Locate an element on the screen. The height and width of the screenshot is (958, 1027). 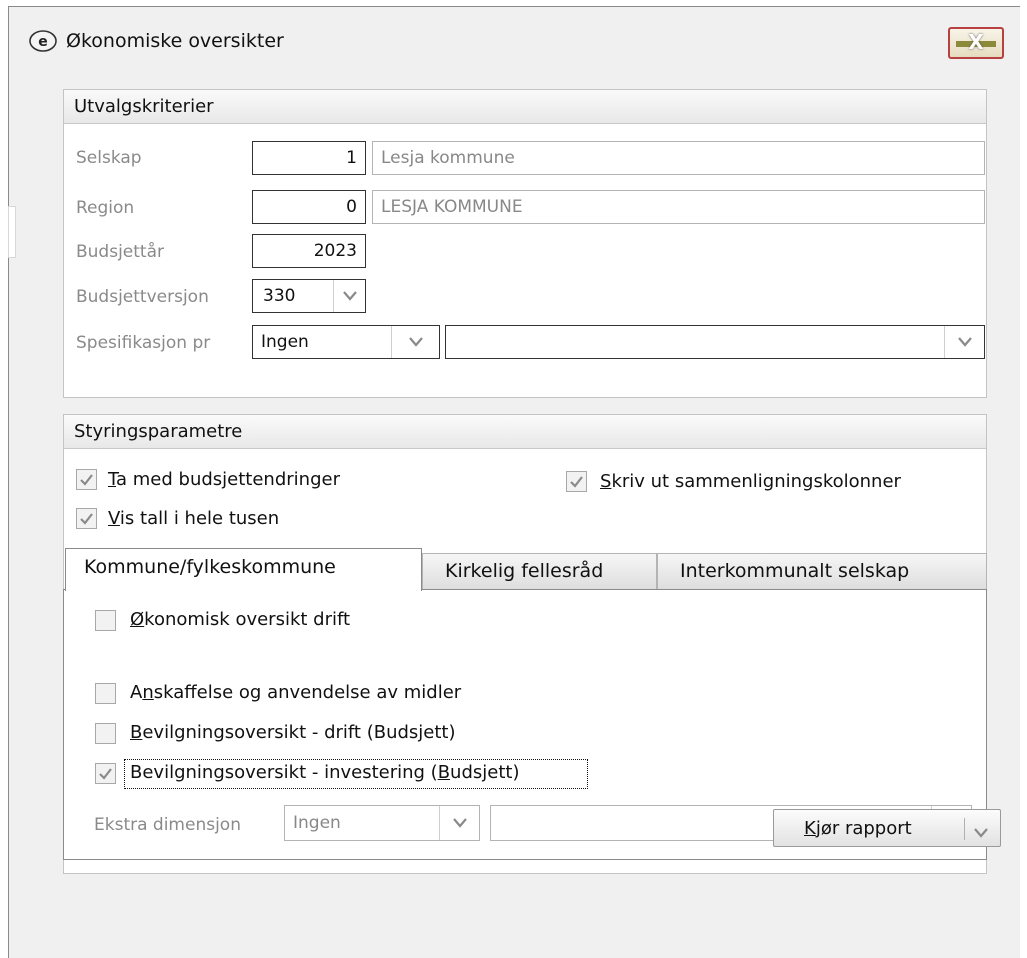
region-name-field: LESJA KOMMUNE is located at coordinates (678, 207).